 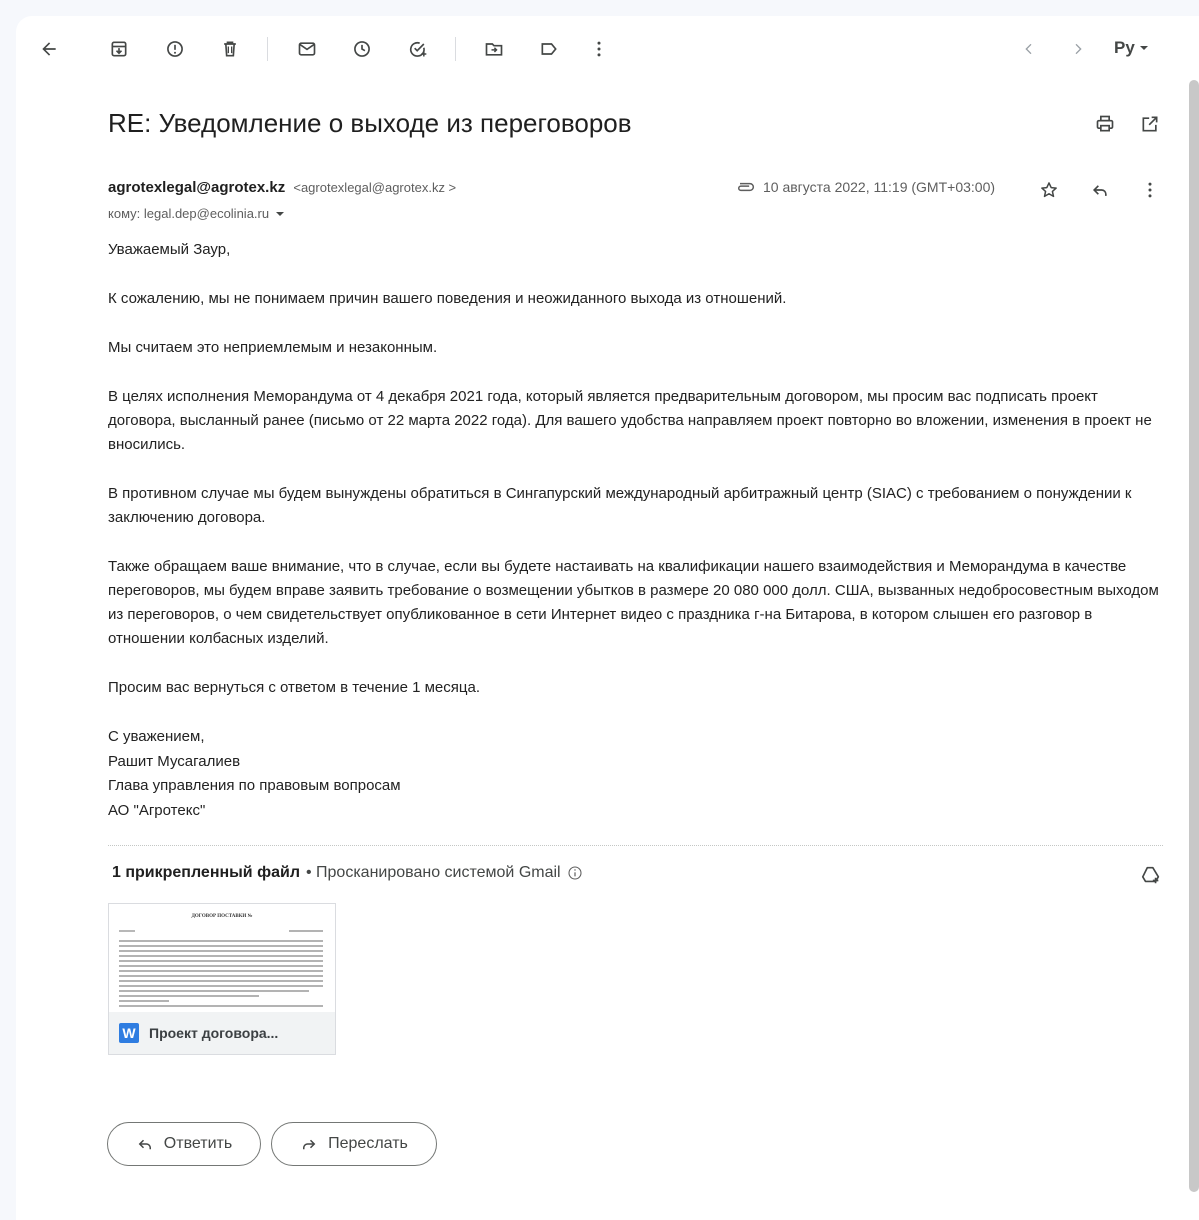 What do you see at coordinates (1150, 124) in the screenshot?
I see `open-new-window-icon` at bounding box center [1150, 124].